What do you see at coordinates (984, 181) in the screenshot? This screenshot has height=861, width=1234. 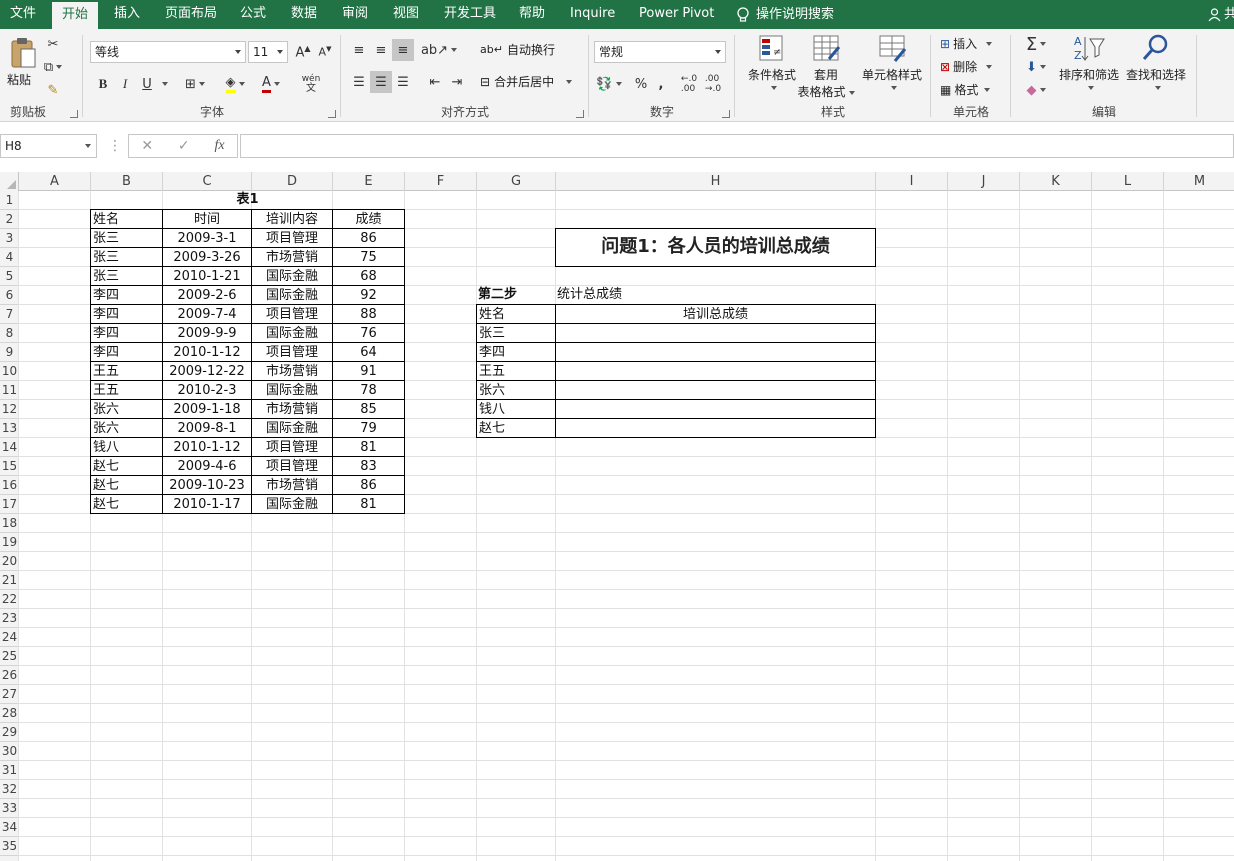 I see `column-header: J` at bounding box center [984, 181].